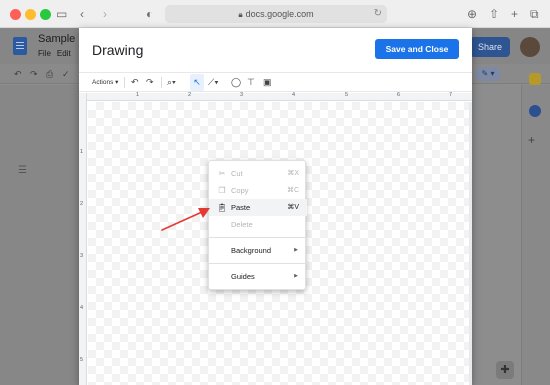 This screenshot has height=385, width=550. What do you see at coordinates (472, 14) in the screenshot?
I see `download-icon: ⊕` at bounding box center [472, 14].